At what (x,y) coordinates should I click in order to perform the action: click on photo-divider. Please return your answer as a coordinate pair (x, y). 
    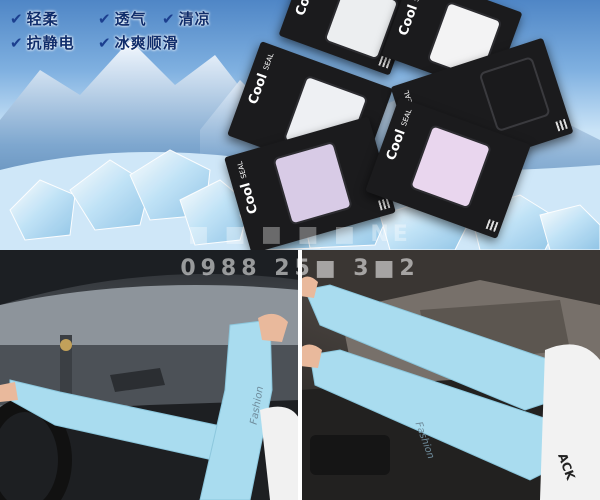
    Looking at the image, I should click on (300, 375).